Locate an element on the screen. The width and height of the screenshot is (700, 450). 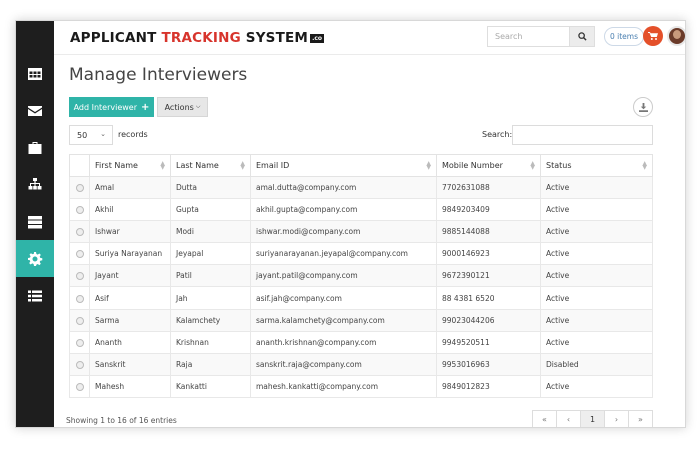
mobile-cell: 99023044206 is located at coordinates (488, 320).